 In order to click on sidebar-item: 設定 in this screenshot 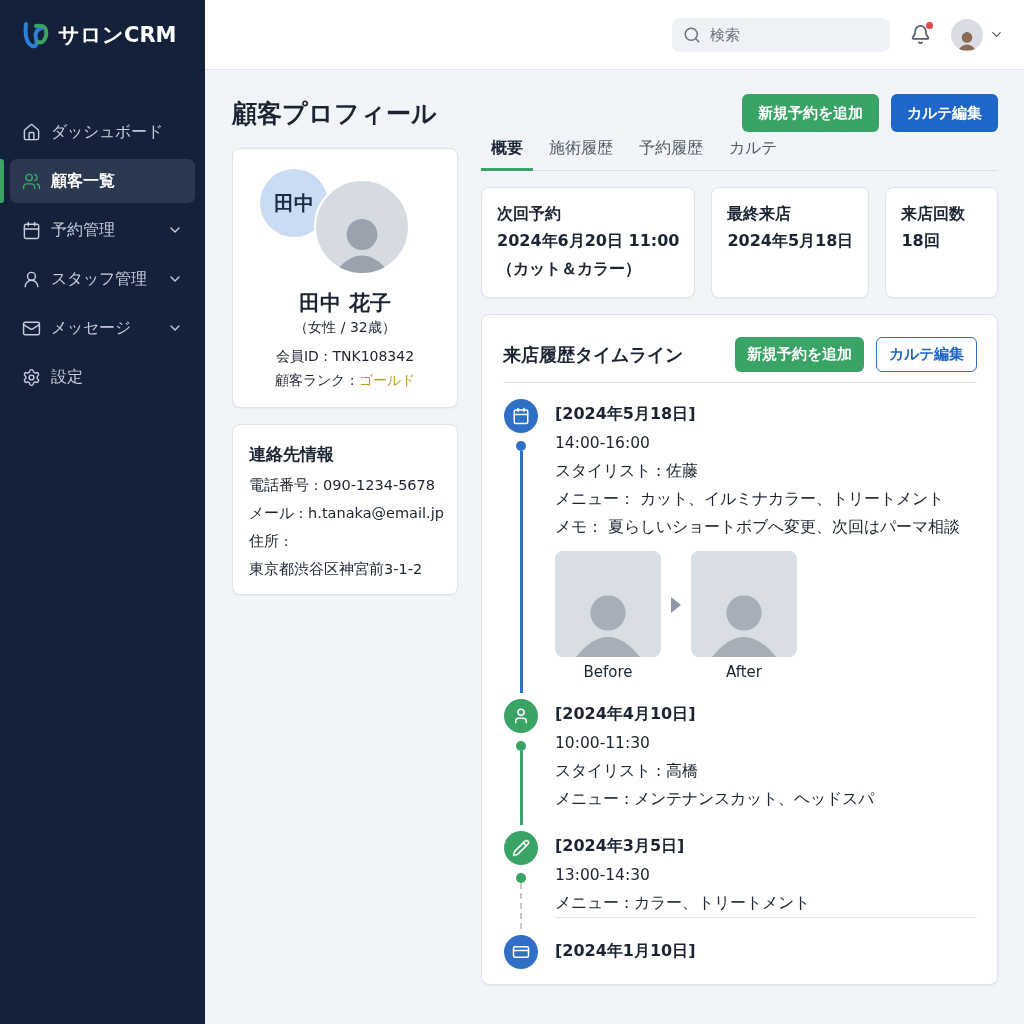, I will do `click(102, 377)`.